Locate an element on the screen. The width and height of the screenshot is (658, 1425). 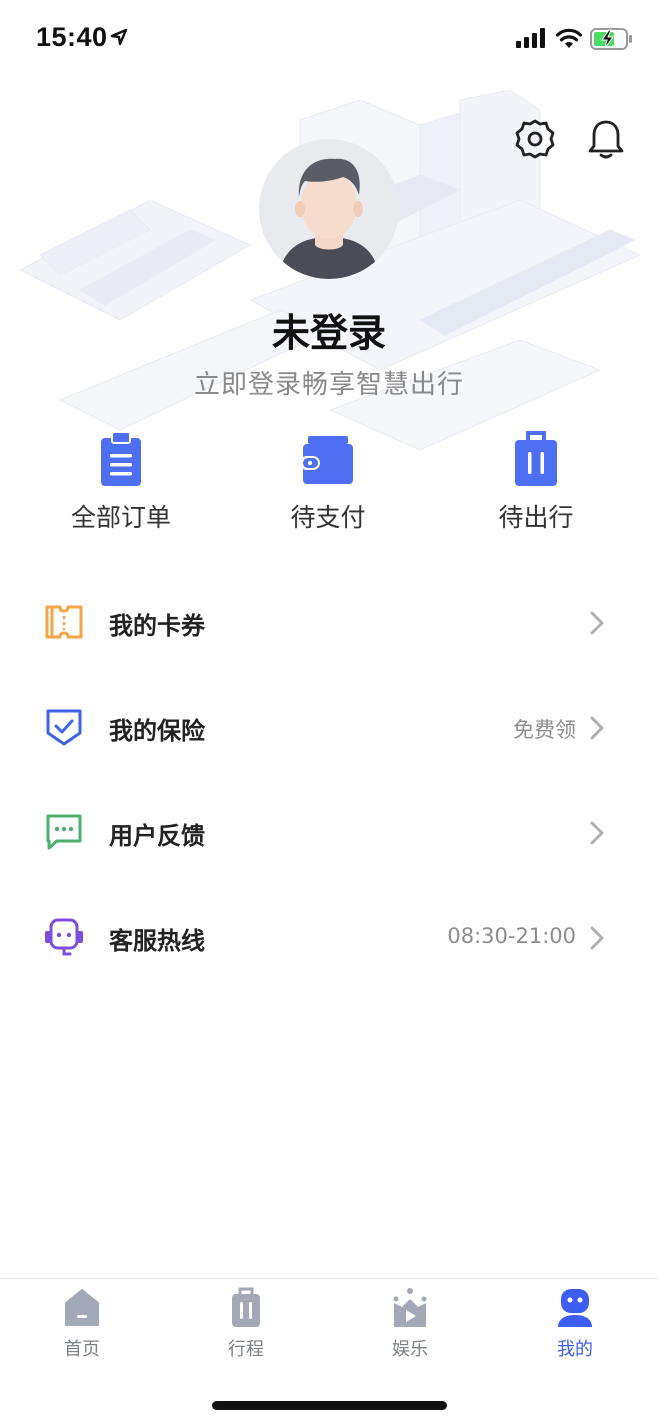
settings-button is located at coordinates (535, 139).